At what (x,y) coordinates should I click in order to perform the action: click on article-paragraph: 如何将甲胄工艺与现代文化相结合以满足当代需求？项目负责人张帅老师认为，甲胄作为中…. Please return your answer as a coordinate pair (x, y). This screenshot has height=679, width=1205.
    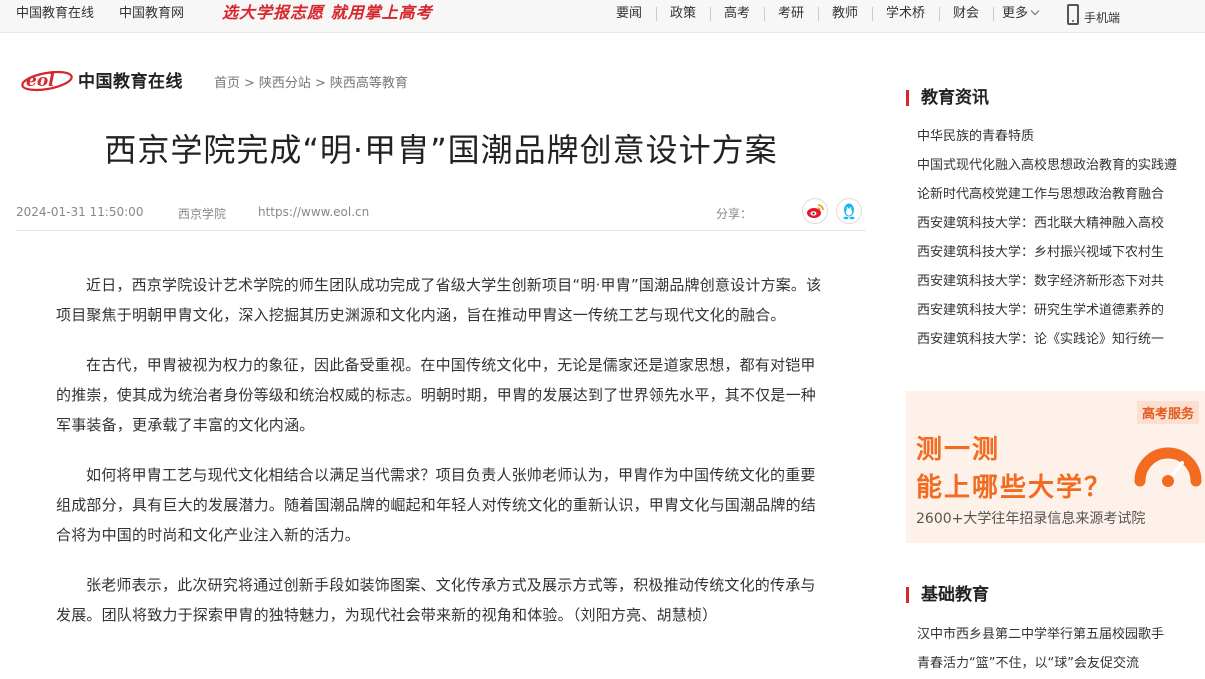
    Looking at the image, I should click on (436, 505).